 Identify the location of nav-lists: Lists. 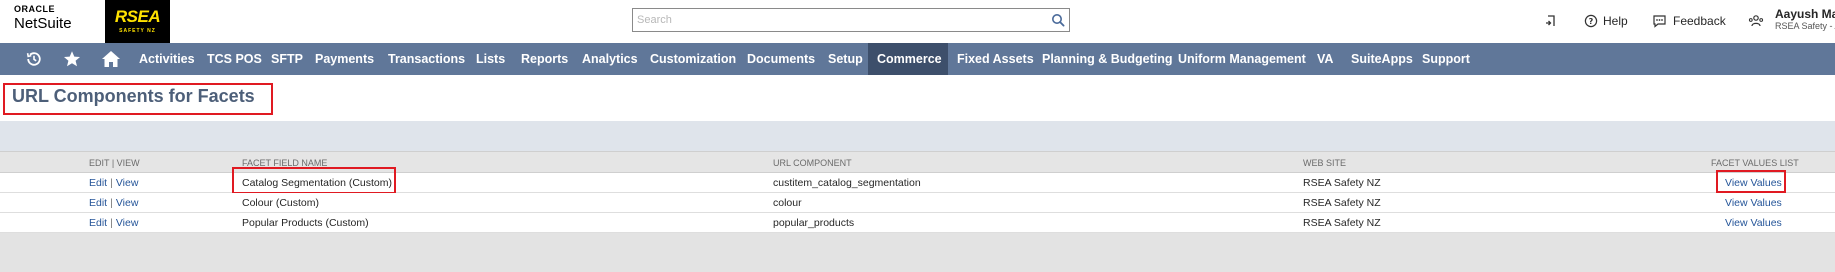
(490, 59).